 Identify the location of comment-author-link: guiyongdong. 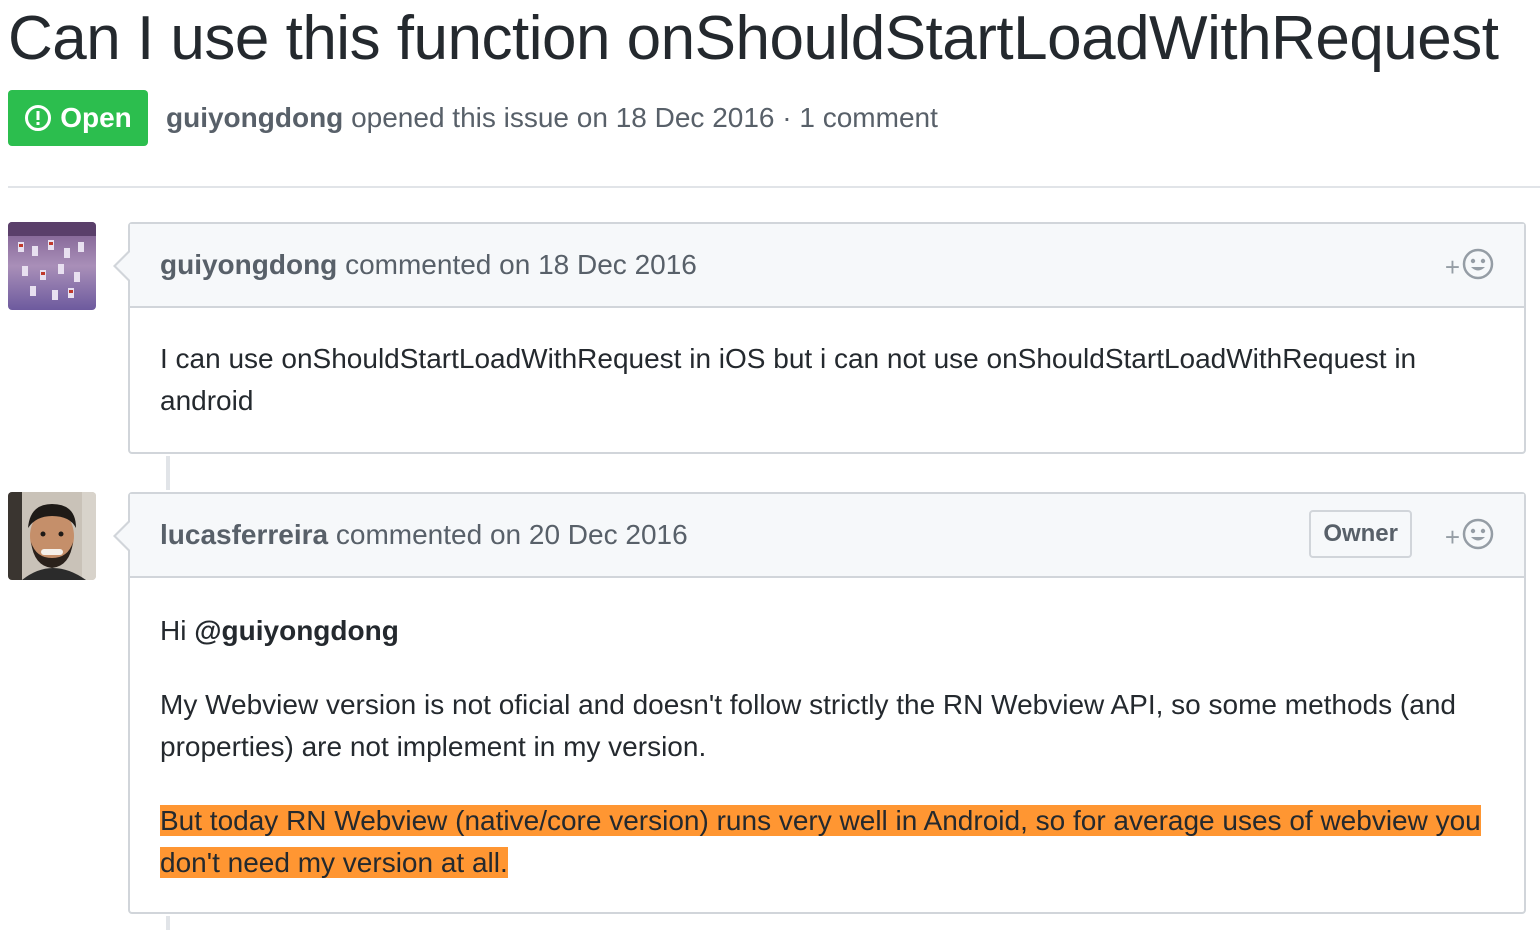
(248, 264).